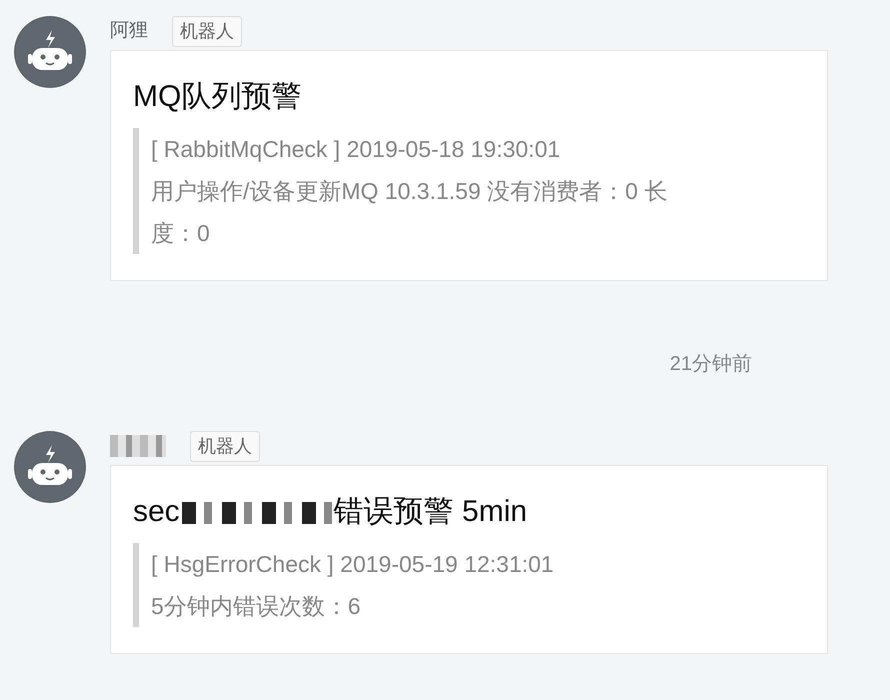 The height and width of the screenshot is (700, 890). I want to click on message-text: [ HsgErrorCheck ] 2019-05-19 12:31:01, so click(353, 564).